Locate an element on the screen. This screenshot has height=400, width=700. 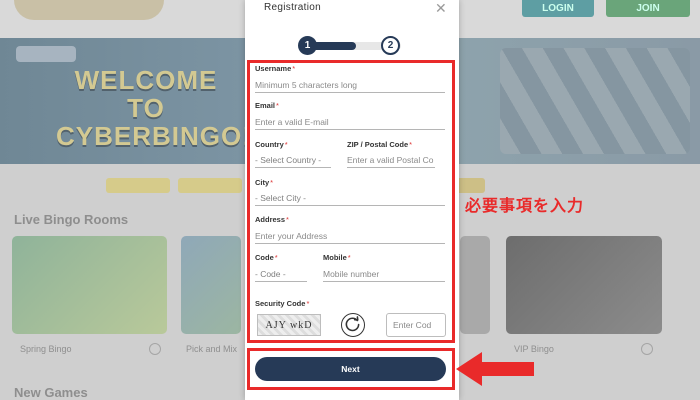
room-label: Spring Bingo is located at coordinates (46, 349).